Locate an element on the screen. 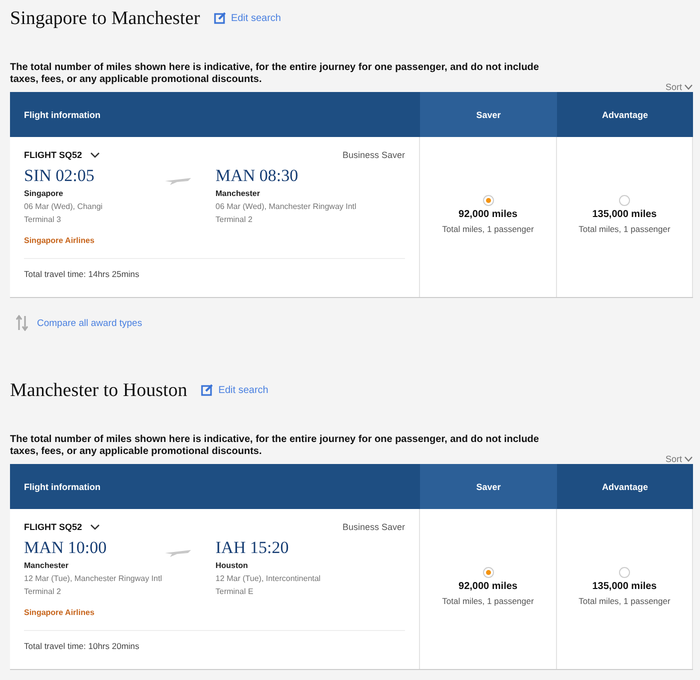 The image size is (700, 680). terminal: Terminal E is located at coordinates (235, 591).